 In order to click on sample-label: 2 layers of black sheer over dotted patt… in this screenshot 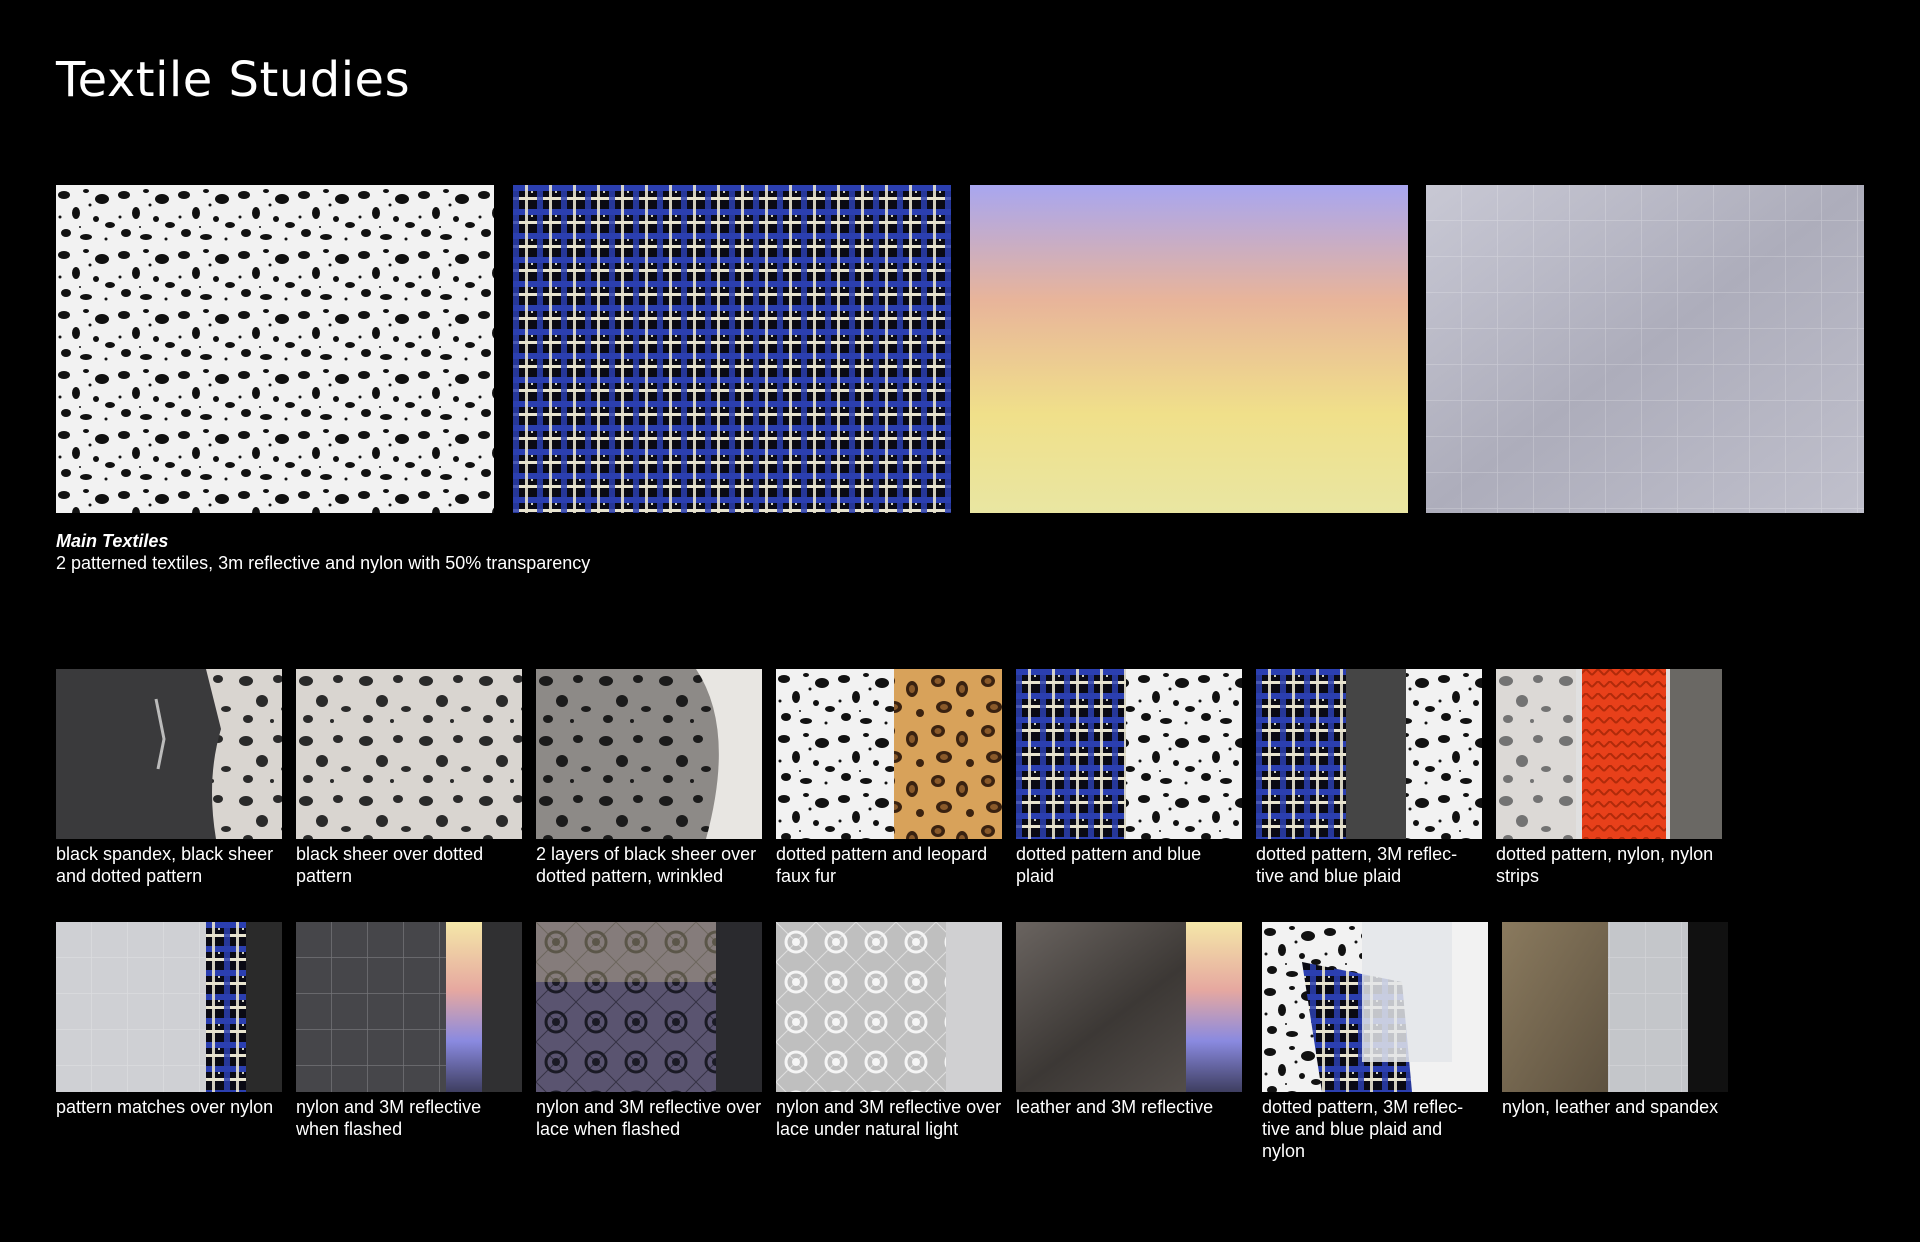, I will do `click(646, 865)`.